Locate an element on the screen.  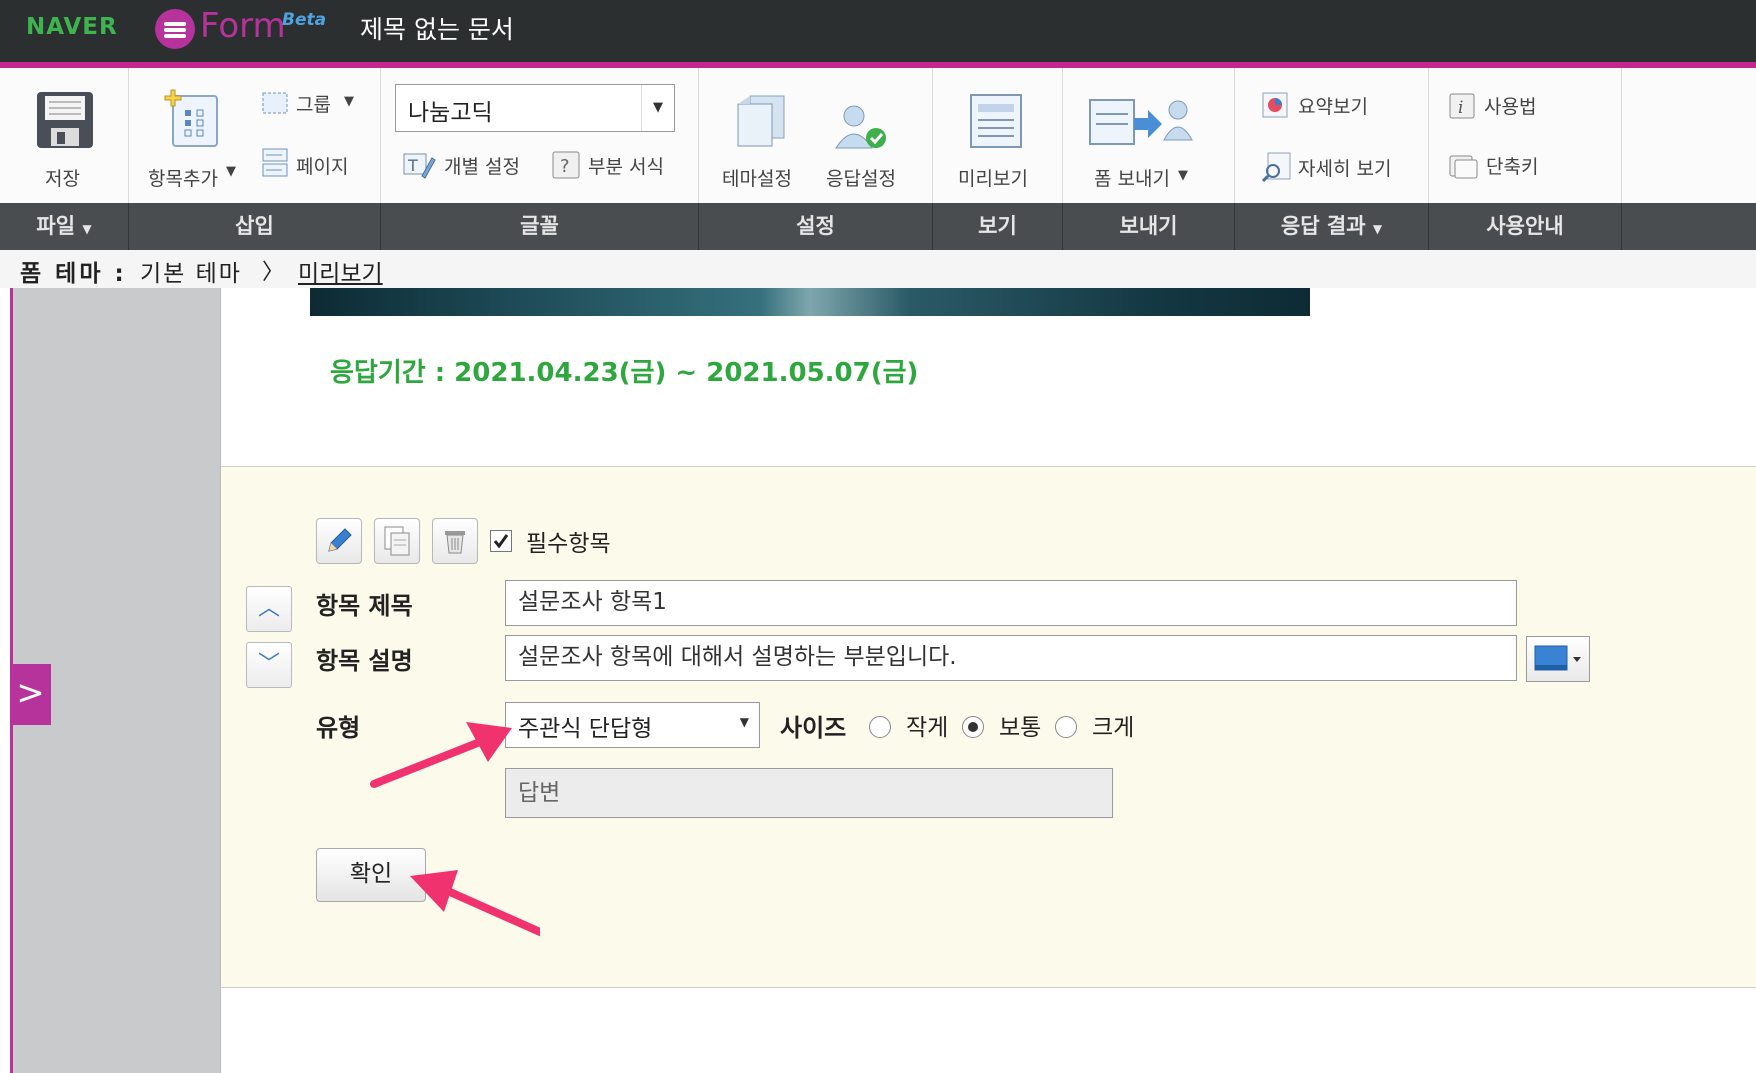
group-guide-label: 사용안내 is located at coordinates (1525, 226).